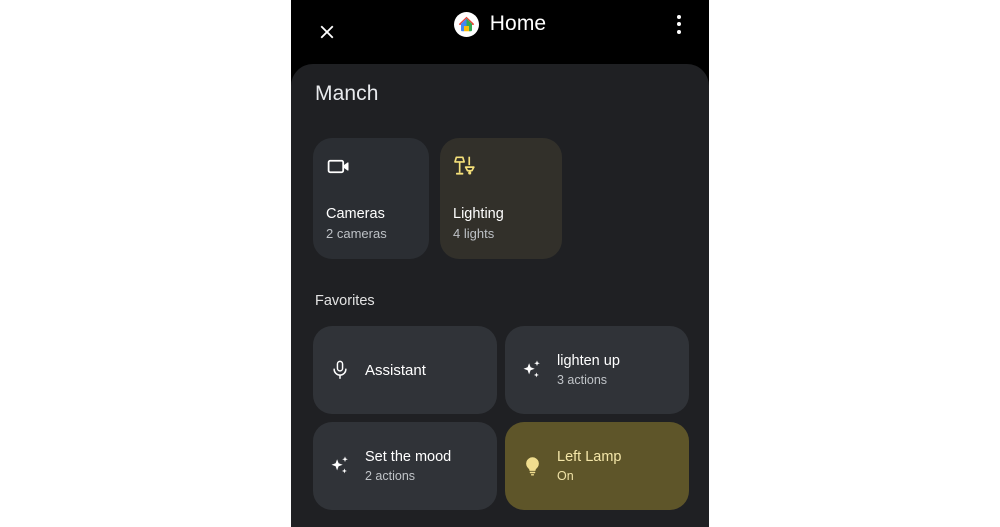 The image size is (1000, 527). What do you see at coordinates (408, 466) in the screenshot?
I see `favorite-card-set-the-mood-text: Set the mood 2 actions` at bounding box center [408, 466].